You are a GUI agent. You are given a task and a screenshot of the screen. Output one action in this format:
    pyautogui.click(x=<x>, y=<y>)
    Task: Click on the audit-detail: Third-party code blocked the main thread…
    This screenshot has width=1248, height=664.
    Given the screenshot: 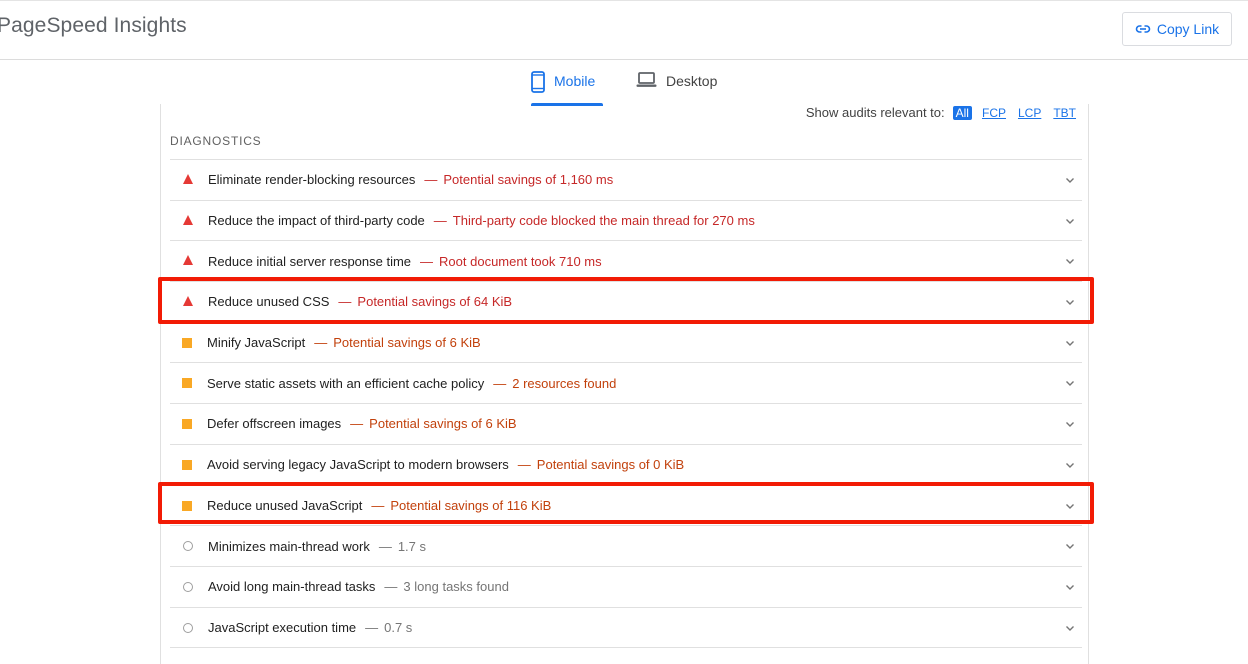 What is the action you would take?
    pyautogui.click(x=603, y=221)
    